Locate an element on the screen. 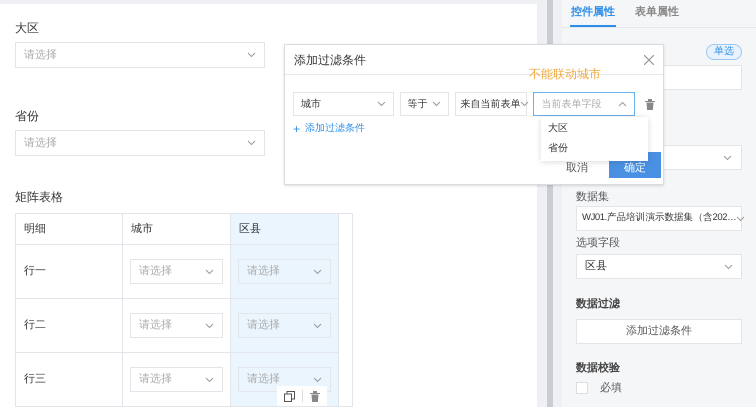 Image resolution: width=756 pixels, height=407 pixels. column-header: 明细 is located at coordinates (35, 229).